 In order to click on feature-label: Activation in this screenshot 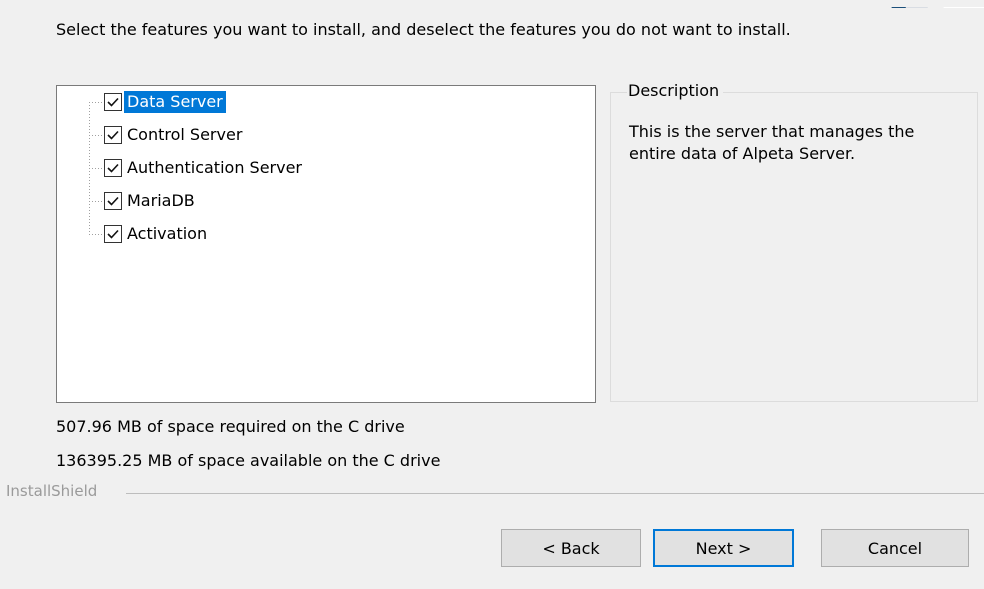, I will do `click(167, 234)`.